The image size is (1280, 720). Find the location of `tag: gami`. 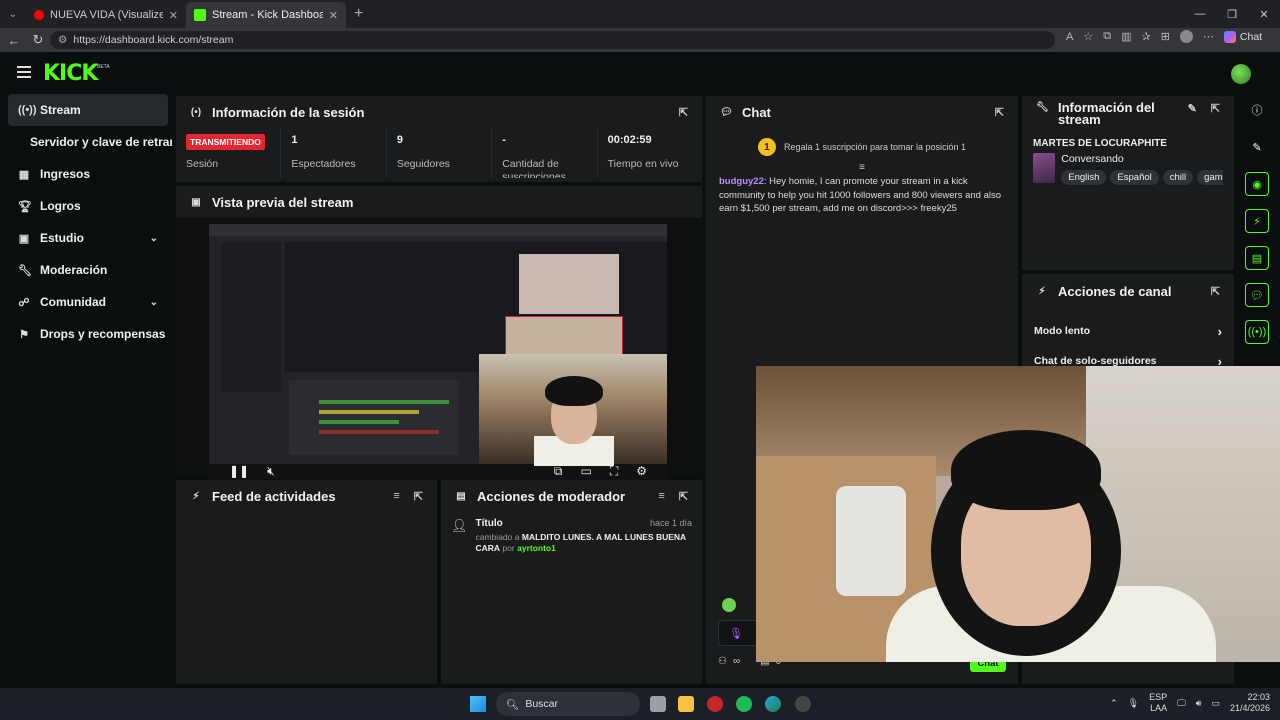

tag: gami is located at coordinates (1210, 177).